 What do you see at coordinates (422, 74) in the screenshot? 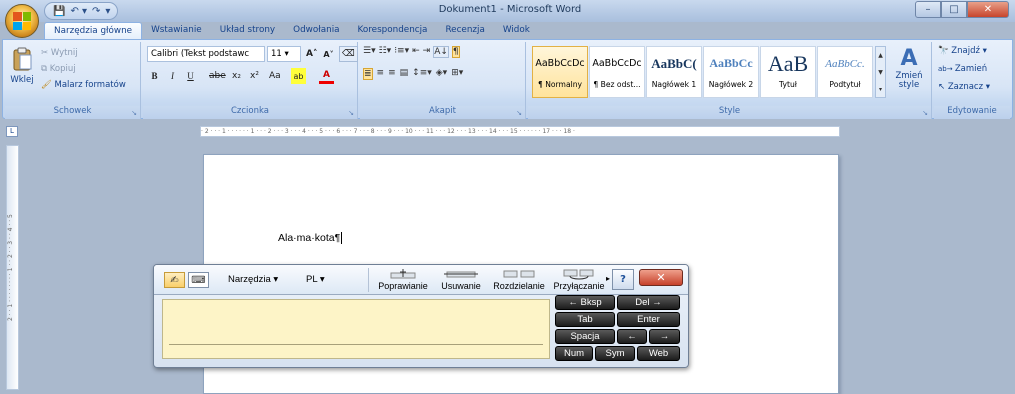
I see `line-spacing-icon: ↕≡▾` at bounding box center [422, 74].